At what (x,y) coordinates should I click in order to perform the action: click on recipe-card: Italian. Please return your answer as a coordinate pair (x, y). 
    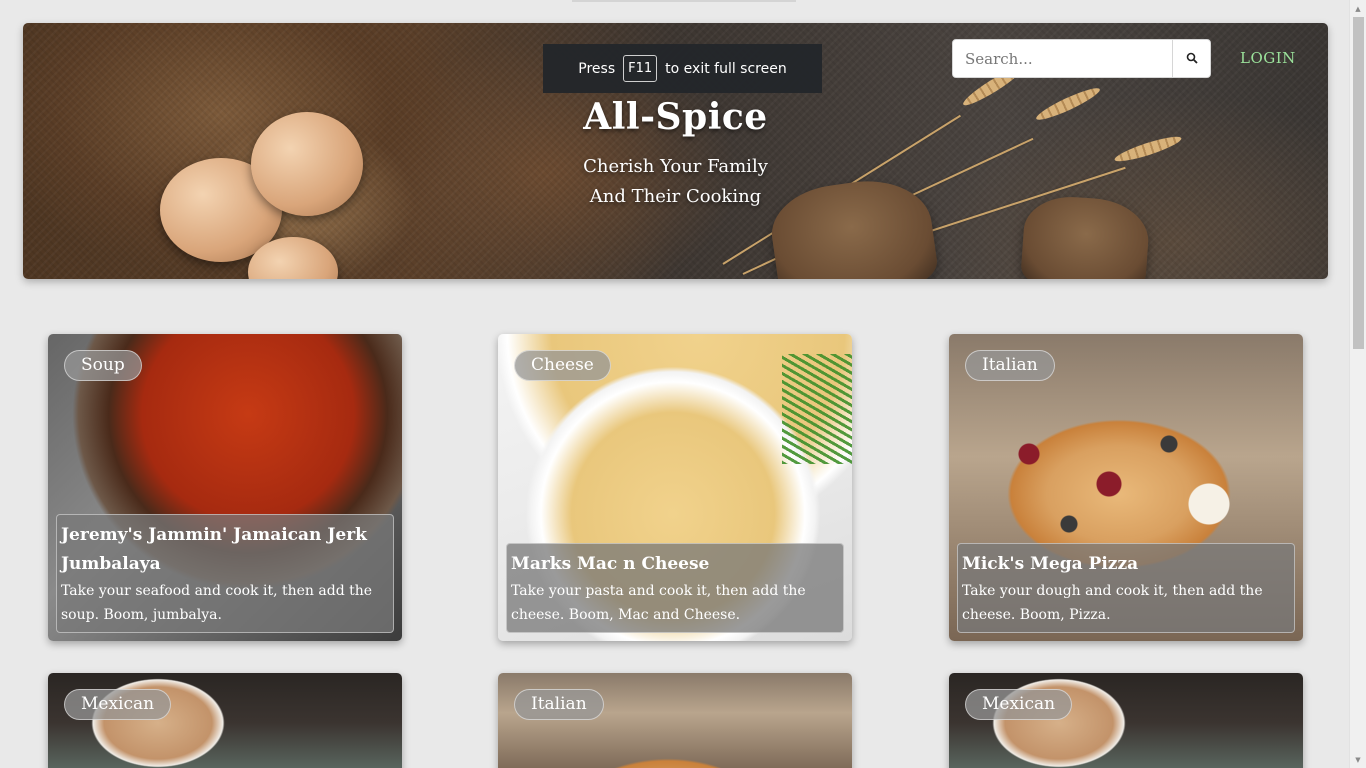
    Looking at the image, I should click on (675, 720).